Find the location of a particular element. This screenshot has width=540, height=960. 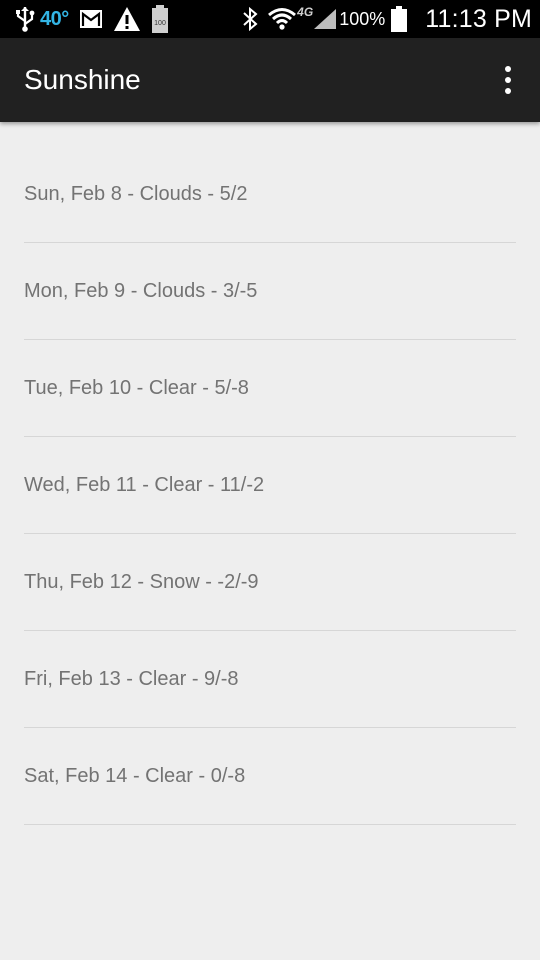

forecast-list-item: Mon, Feb 9 - Clouds - 3/-5 is located at coordinates (270, 291).